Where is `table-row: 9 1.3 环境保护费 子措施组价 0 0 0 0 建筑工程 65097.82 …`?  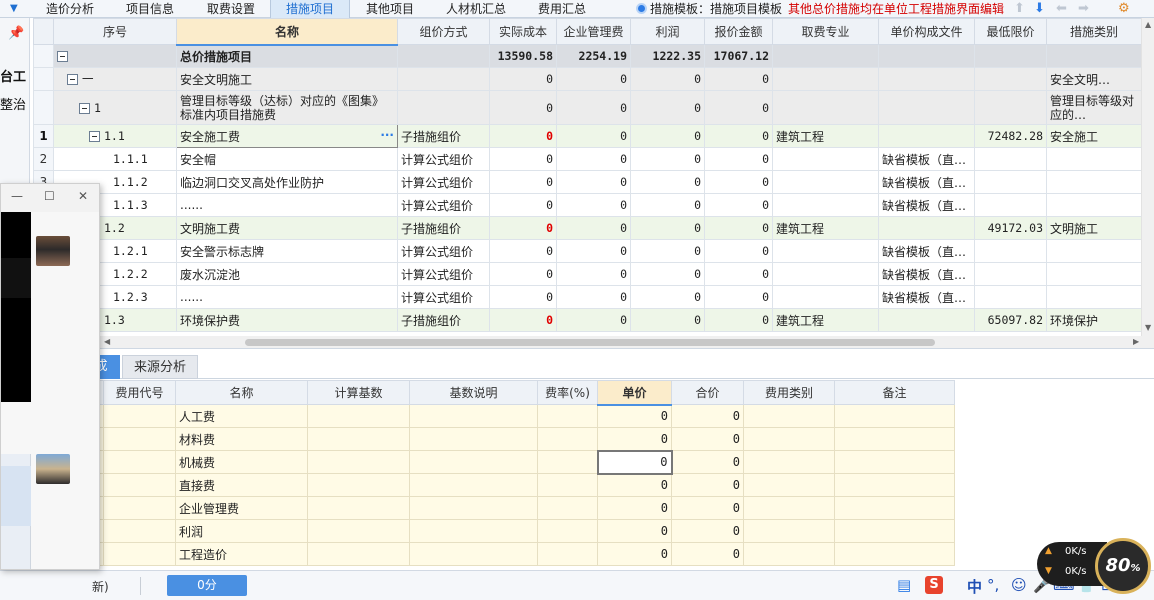 table-row: 9 1.3 环境保护费 子措施组价 0 0 0 0 建筑工程 65097.82 … is located at coordinates (587, 320).